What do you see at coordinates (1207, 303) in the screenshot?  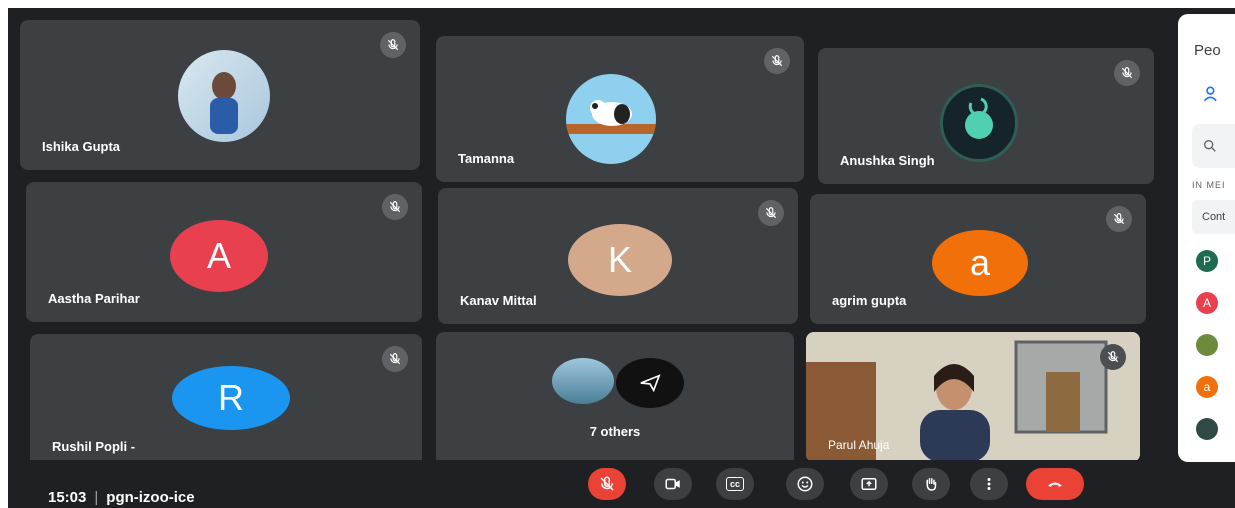 I see `people-list-avatar: A` at bounding box center [1207, 303].